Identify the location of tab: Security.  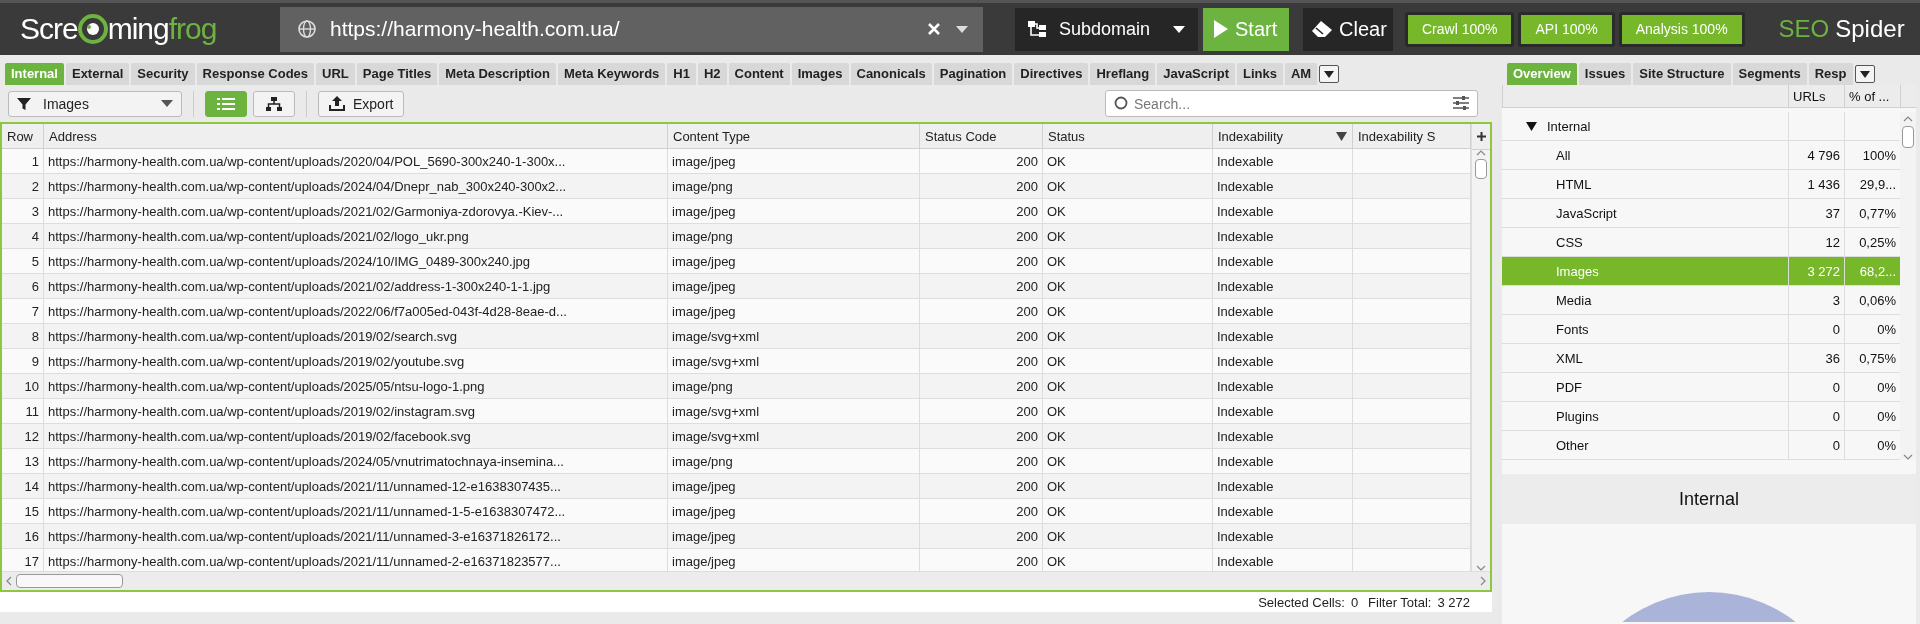
(163, 74).